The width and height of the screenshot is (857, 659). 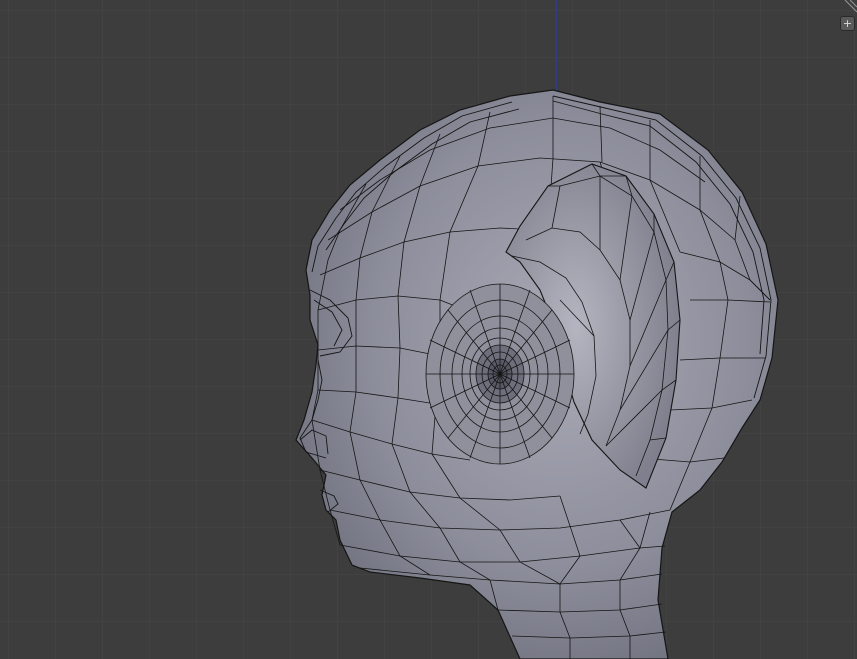 What do you see at coordinates (500, 374) in the screenshot?
I see `ear-canal-rings` at bounding box center [500, 374].